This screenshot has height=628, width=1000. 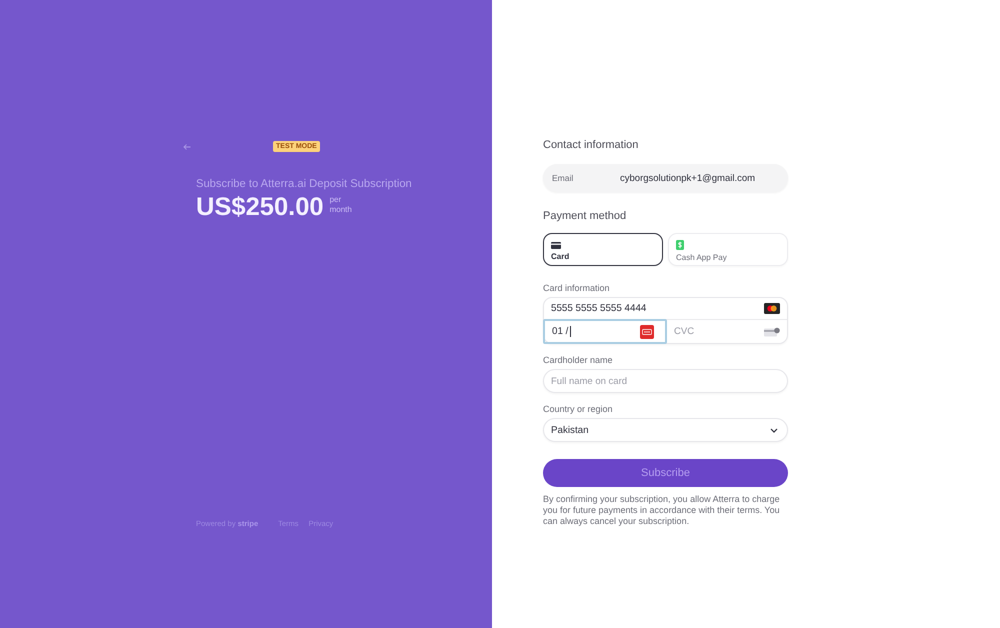 What do you see at coordinates (591, 145) in the screenshot?
I see `section-heading: Contact information` at bounding box center [591, 145].